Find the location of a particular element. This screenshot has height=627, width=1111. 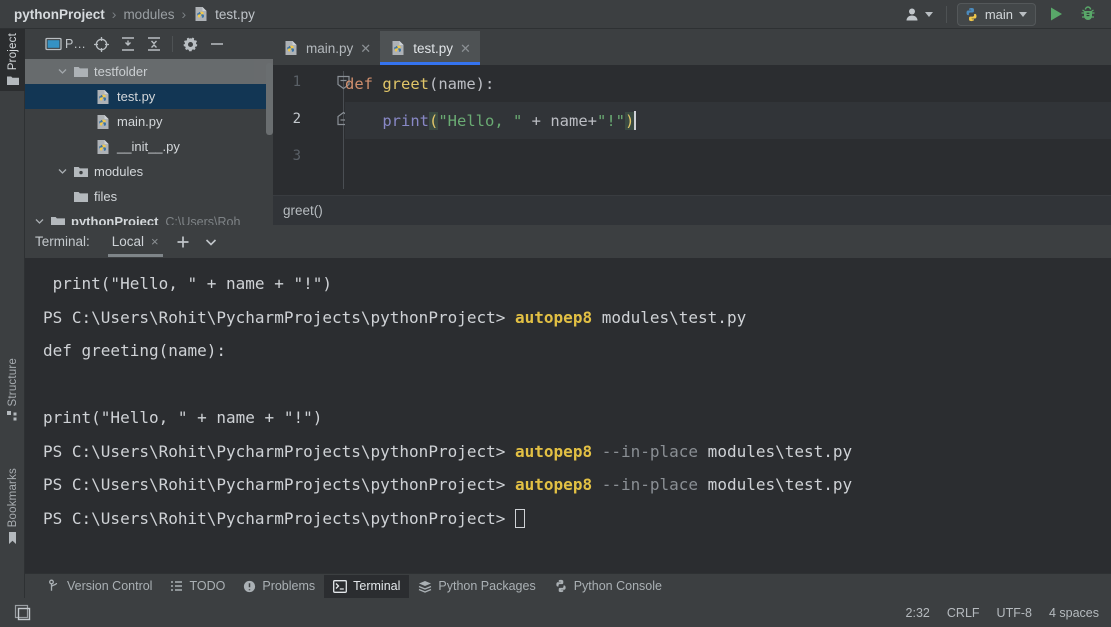

terminal-line: def greeting(name): is located at coordinates (577, 351).